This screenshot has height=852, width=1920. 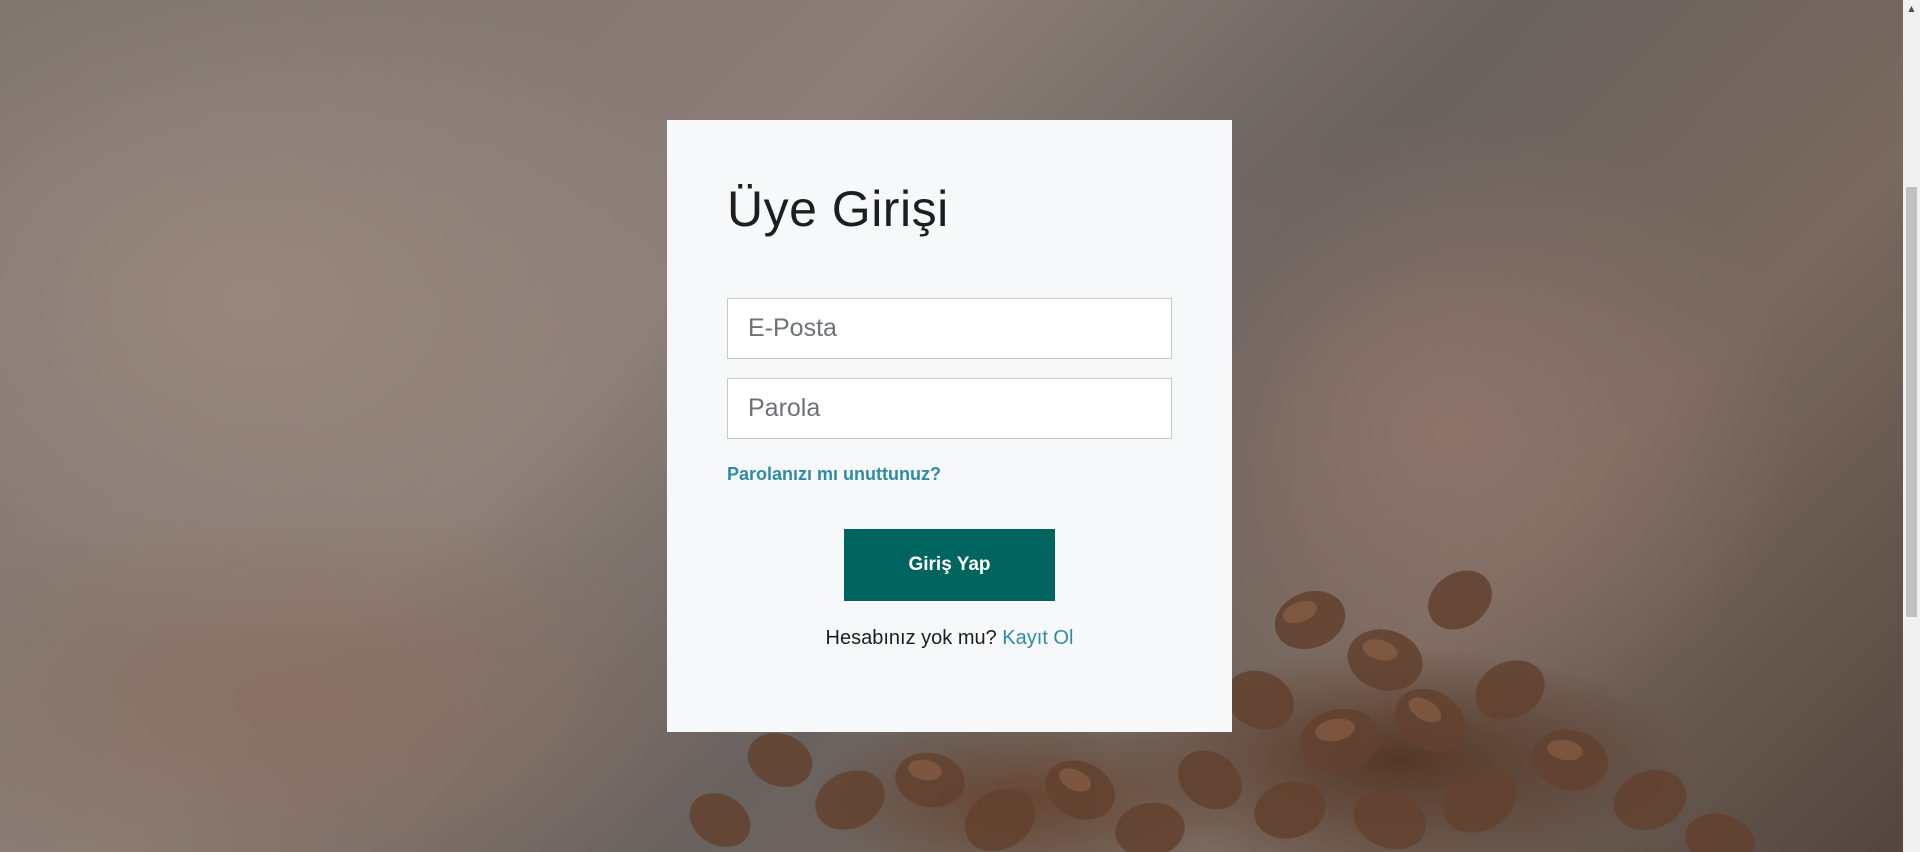 What do you see at coordinates (949, 408) in the screenshot?
I see `password-field` at bounding box center [949, 408].